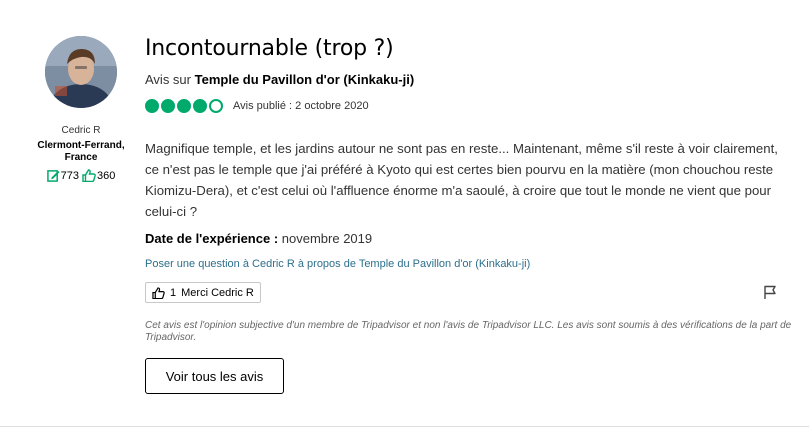 The width and height of the screenshot is (809, 429). I want to click on helpful-votes-stat: 360, so click(98, 175).